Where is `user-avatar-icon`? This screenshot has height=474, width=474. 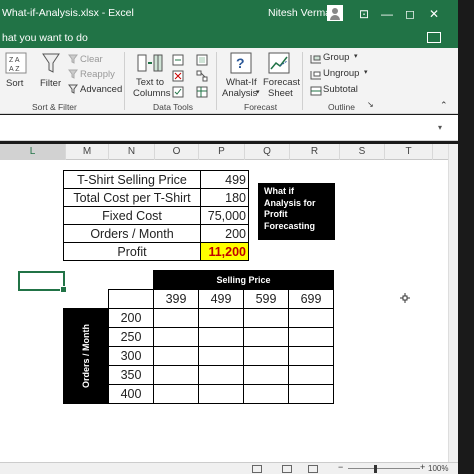 user-avatar-icon is located at coordinates (335, 13).